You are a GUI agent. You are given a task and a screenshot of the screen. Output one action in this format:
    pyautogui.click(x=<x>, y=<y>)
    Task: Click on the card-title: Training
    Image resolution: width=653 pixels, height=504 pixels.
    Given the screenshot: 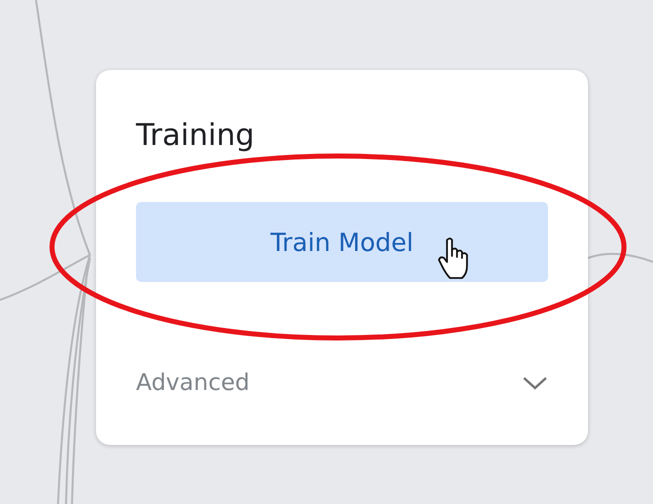 What is the action you would take?
    pyautogui.click(x=196, y=136)
    